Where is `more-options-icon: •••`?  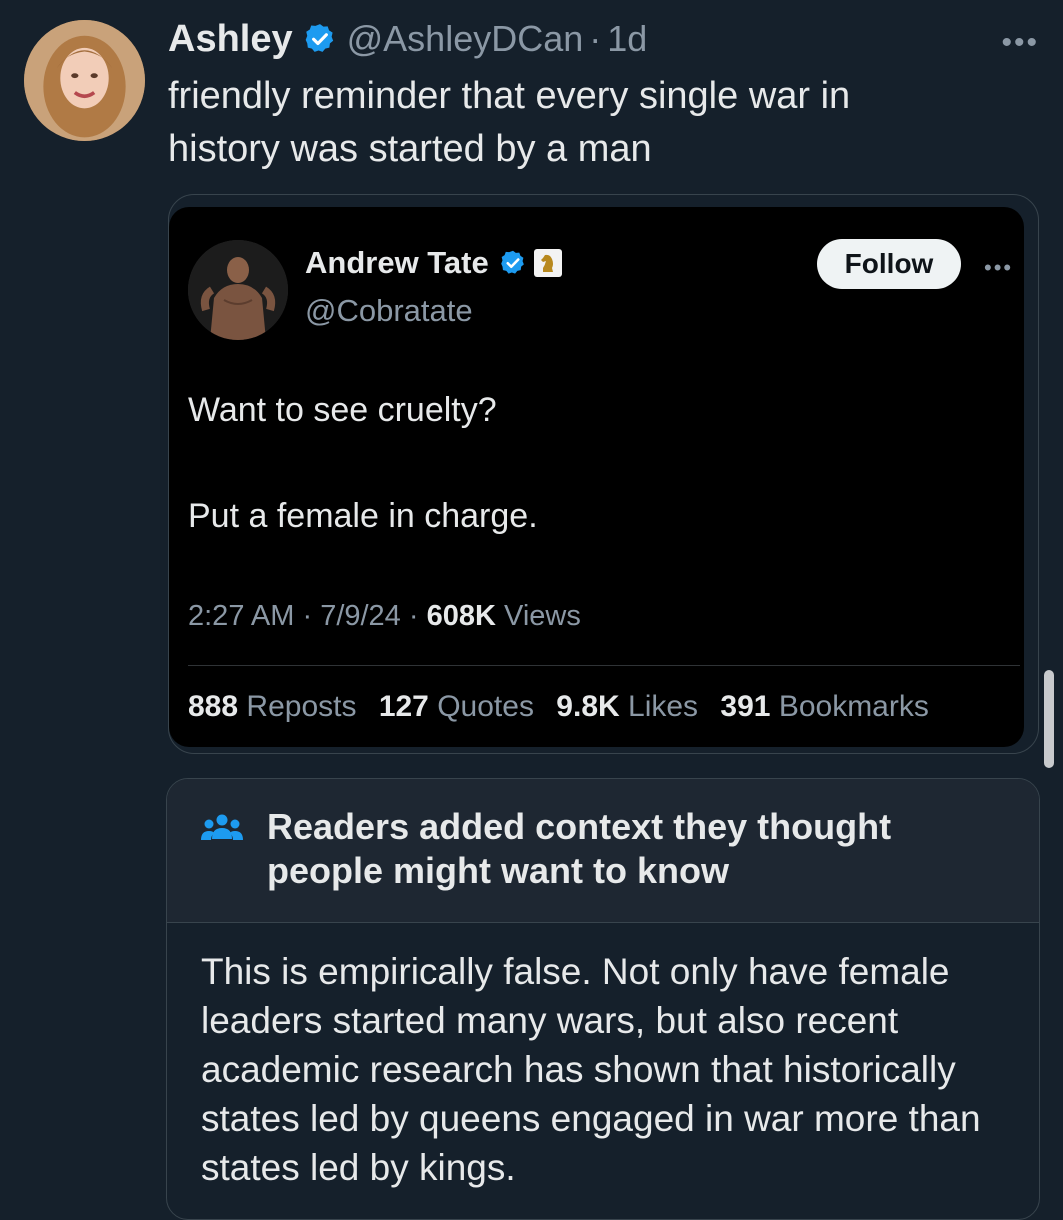
more-options-icon: ••• is located at coordinates (1020, 43).